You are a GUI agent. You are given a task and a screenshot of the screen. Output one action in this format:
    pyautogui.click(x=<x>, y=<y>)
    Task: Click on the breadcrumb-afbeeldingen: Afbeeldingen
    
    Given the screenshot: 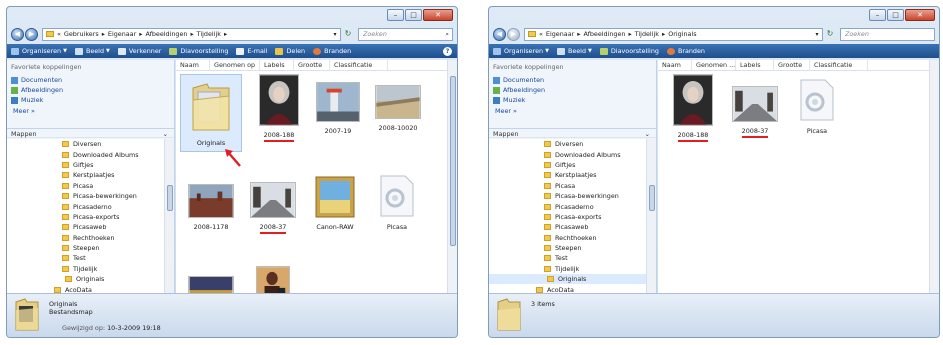 What is the action you would take?
    pyautogui.click(x=166, y=34)
    